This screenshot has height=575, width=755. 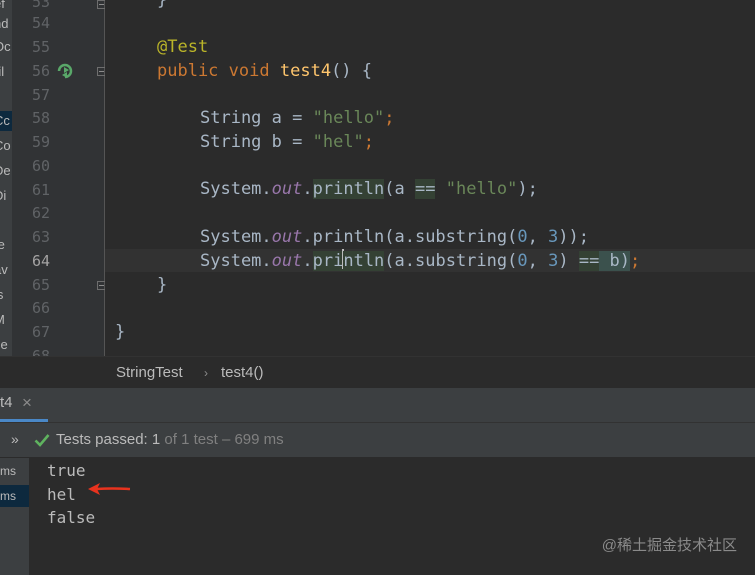 I want to click on code-line-63: System.out.println(a.substring(0, 3));, so click(x=395, y=237).